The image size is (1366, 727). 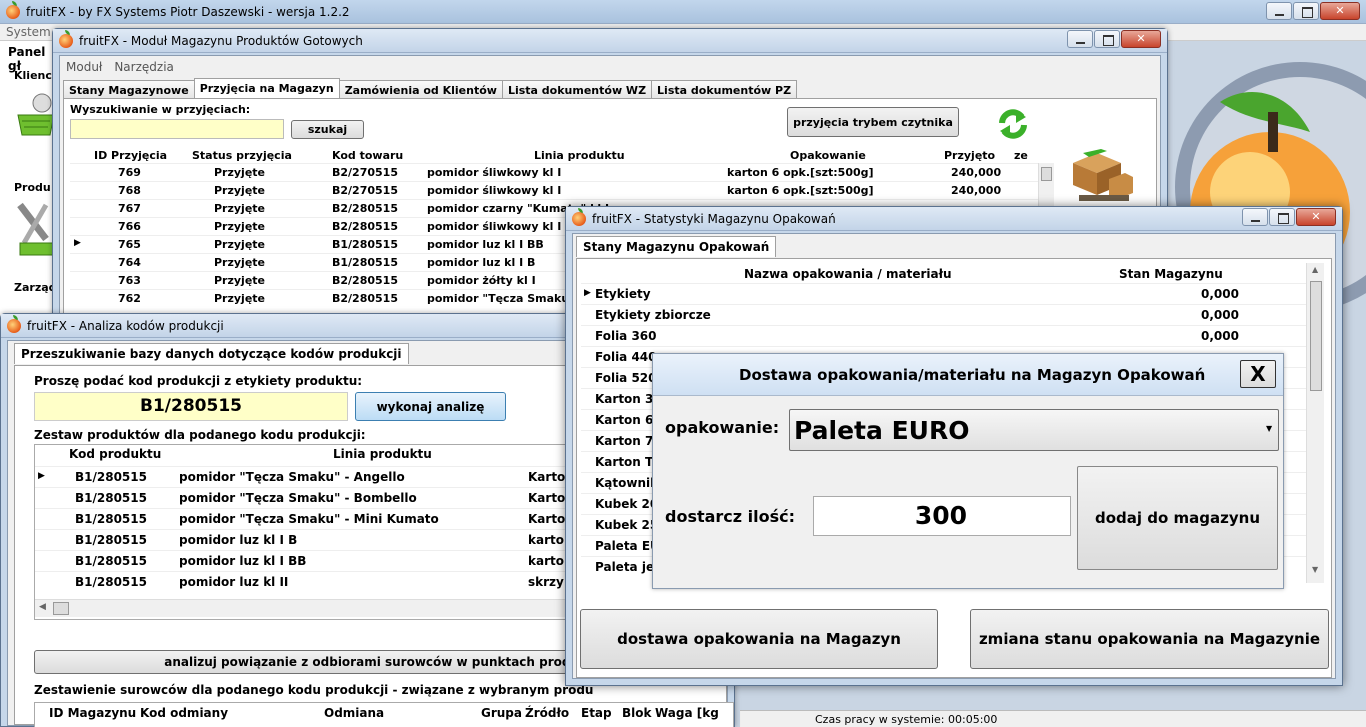 What do you see at coordinates (1021, 155) in the screenshot?
I see `col-ze: ze` at bounding box center [1021, 155].